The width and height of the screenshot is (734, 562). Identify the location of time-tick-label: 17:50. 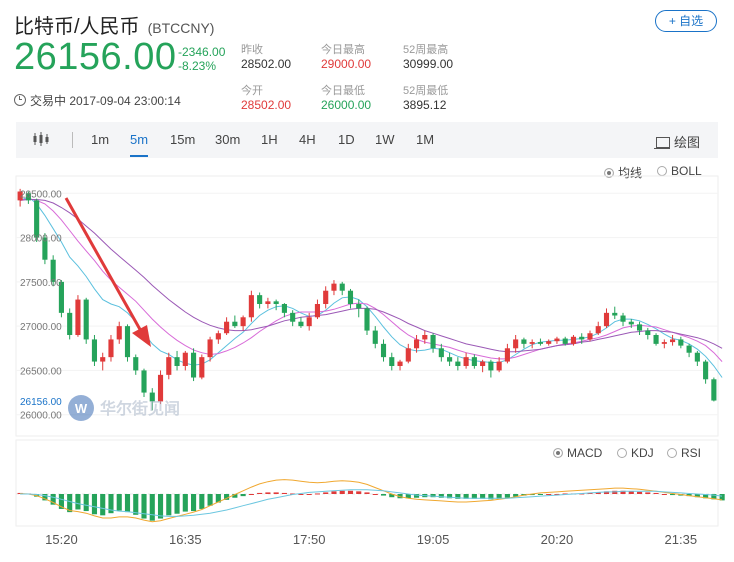
(309, 539).